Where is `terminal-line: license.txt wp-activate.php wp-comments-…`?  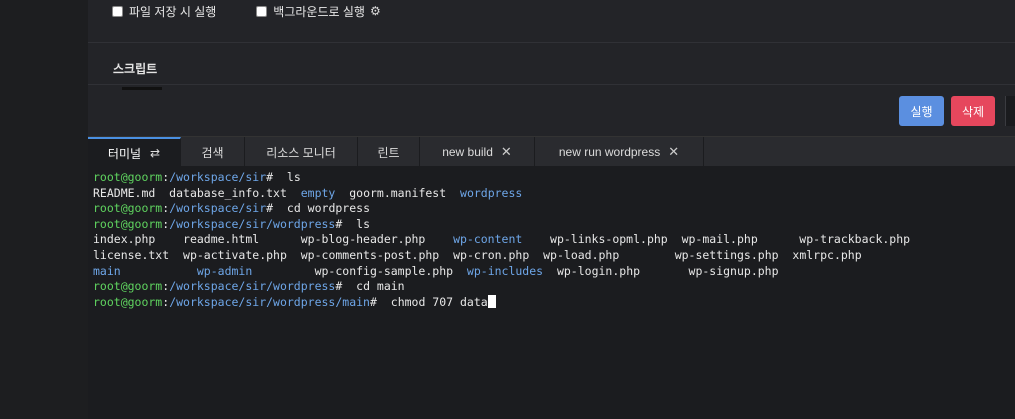
terminal-line: license.txt wp-activate.php wp-comments-… is located at coordinates (554, 256).